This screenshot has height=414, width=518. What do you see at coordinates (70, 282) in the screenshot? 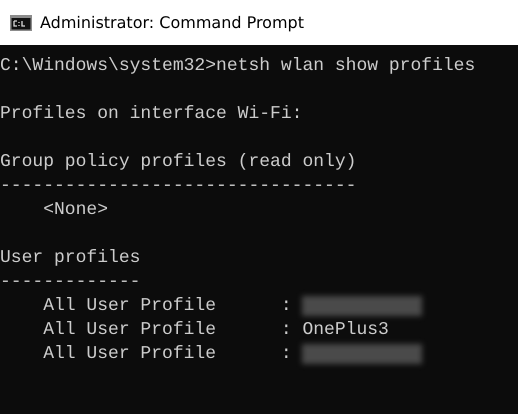
I see `console-line: -------------` at bounding box center [70, 282].